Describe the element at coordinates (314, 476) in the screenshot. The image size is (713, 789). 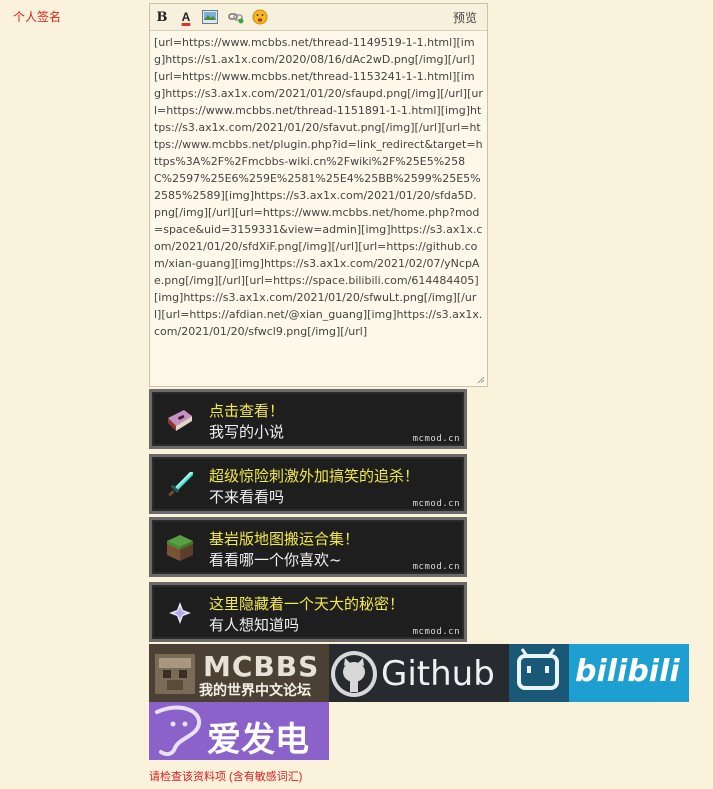
I see `banner-title: 超级惊险刺激外加搞笑的追杀！` at that location.